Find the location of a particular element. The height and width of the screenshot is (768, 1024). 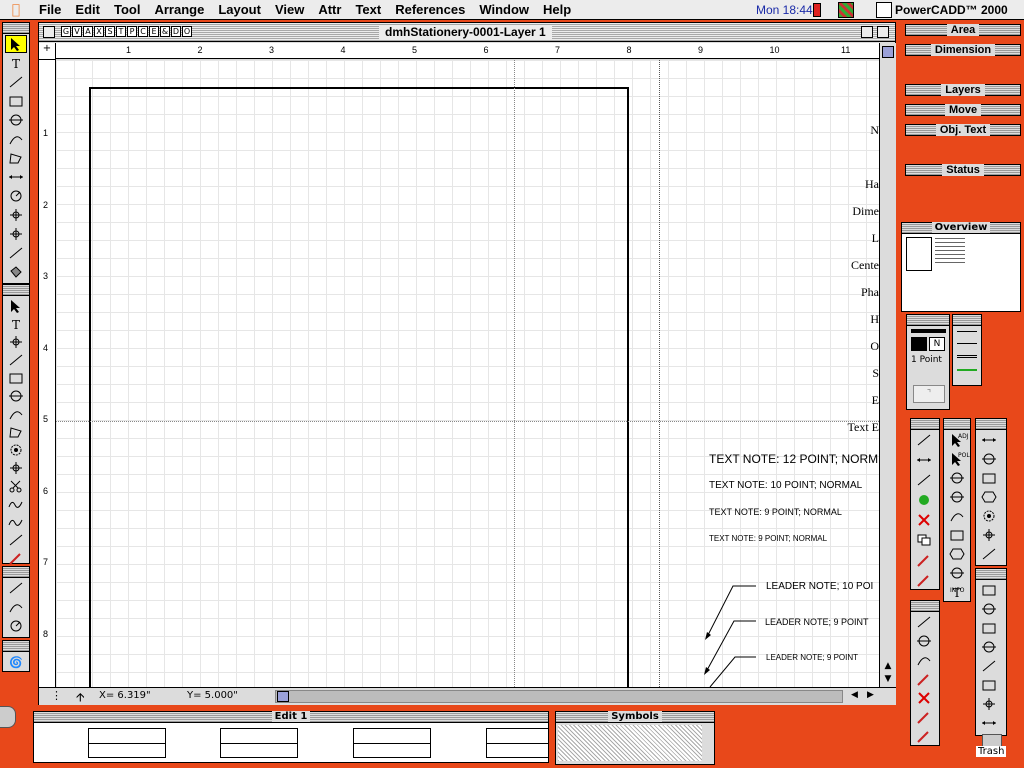

layer-tab: E is located at coordinates (154, 31).